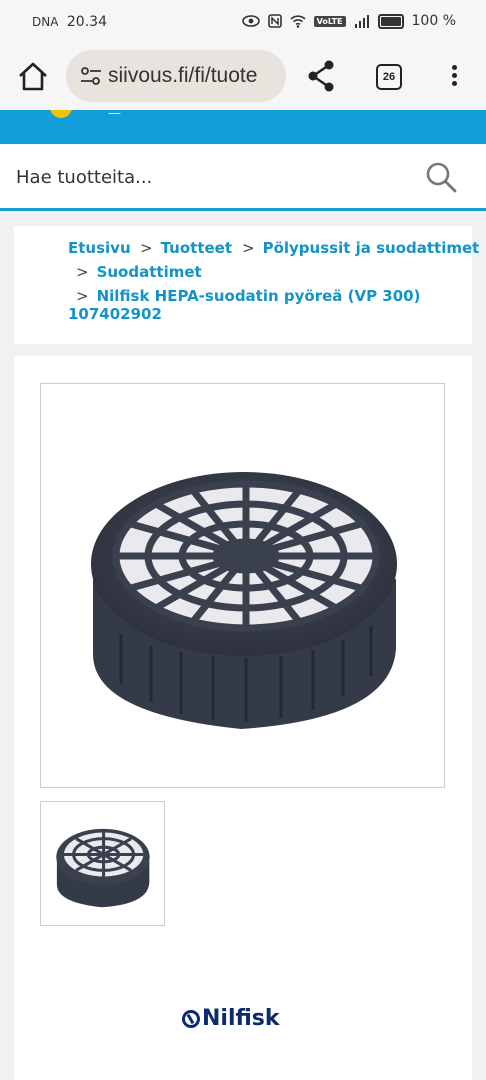  What do you see at coordinates (361, 21) in the screenshot?
I see `signal-icon` at bounding box center [361, 21].